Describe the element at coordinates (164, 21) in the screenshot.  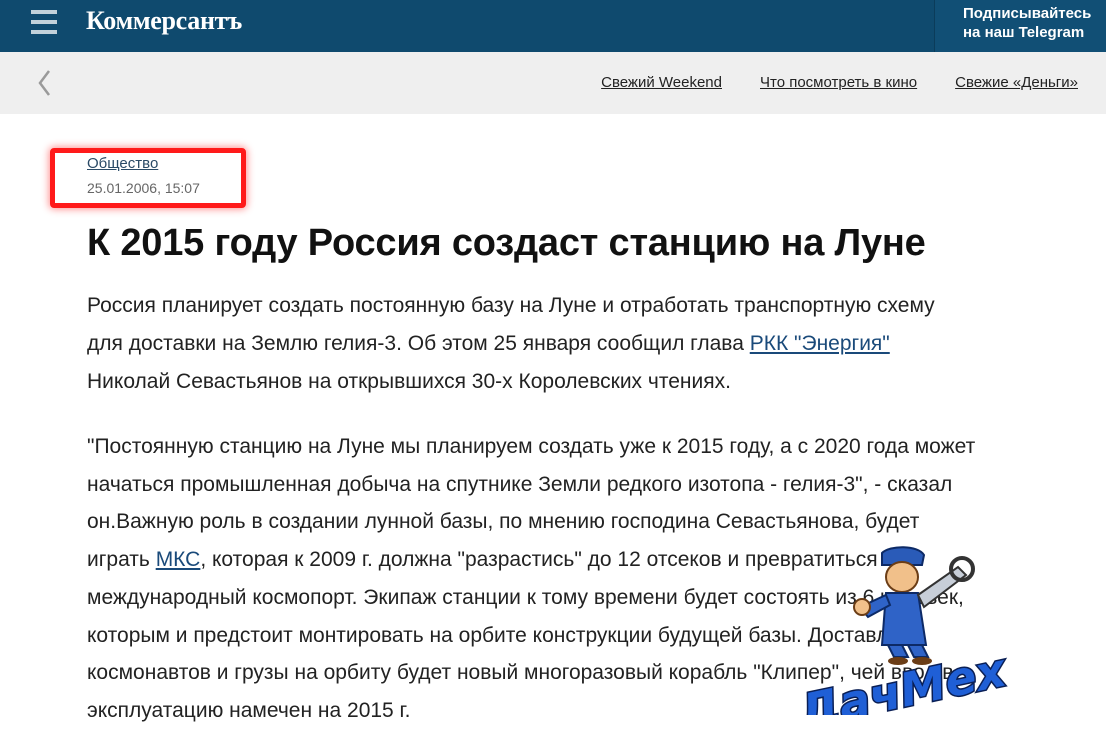
I see `site-logo: Коммерсантъ` at that location.